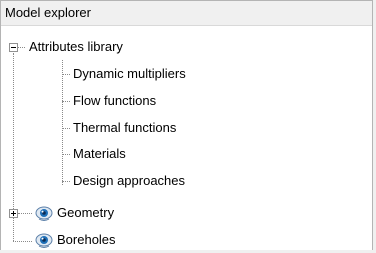 Image resolution: width=376 pixels, height=253 pixels. Describe the element at coordinates (62, 122) in the screenshot. I see `tree-child-line` at that location.